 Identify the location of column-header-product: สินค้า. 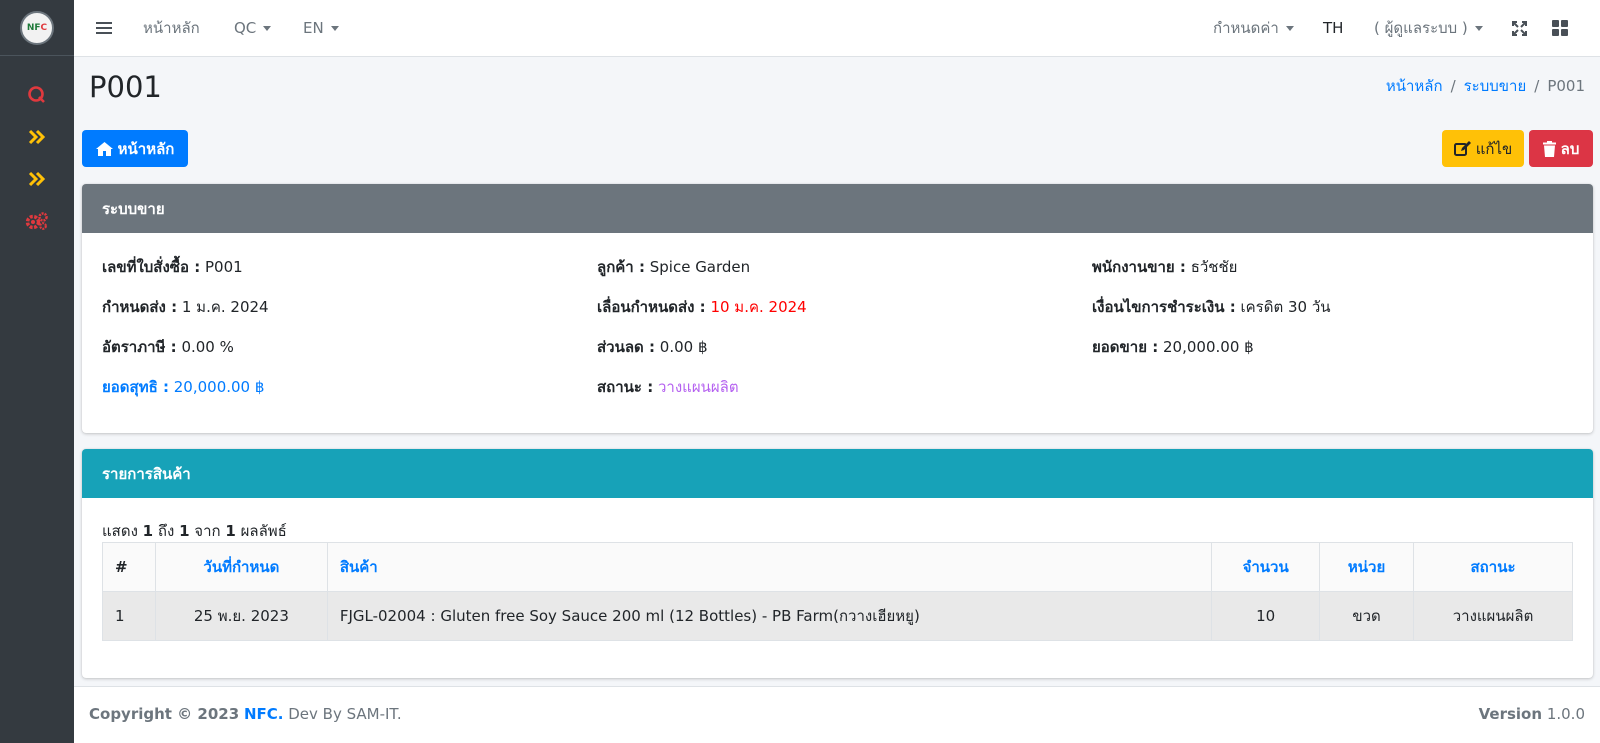
(769, 567).